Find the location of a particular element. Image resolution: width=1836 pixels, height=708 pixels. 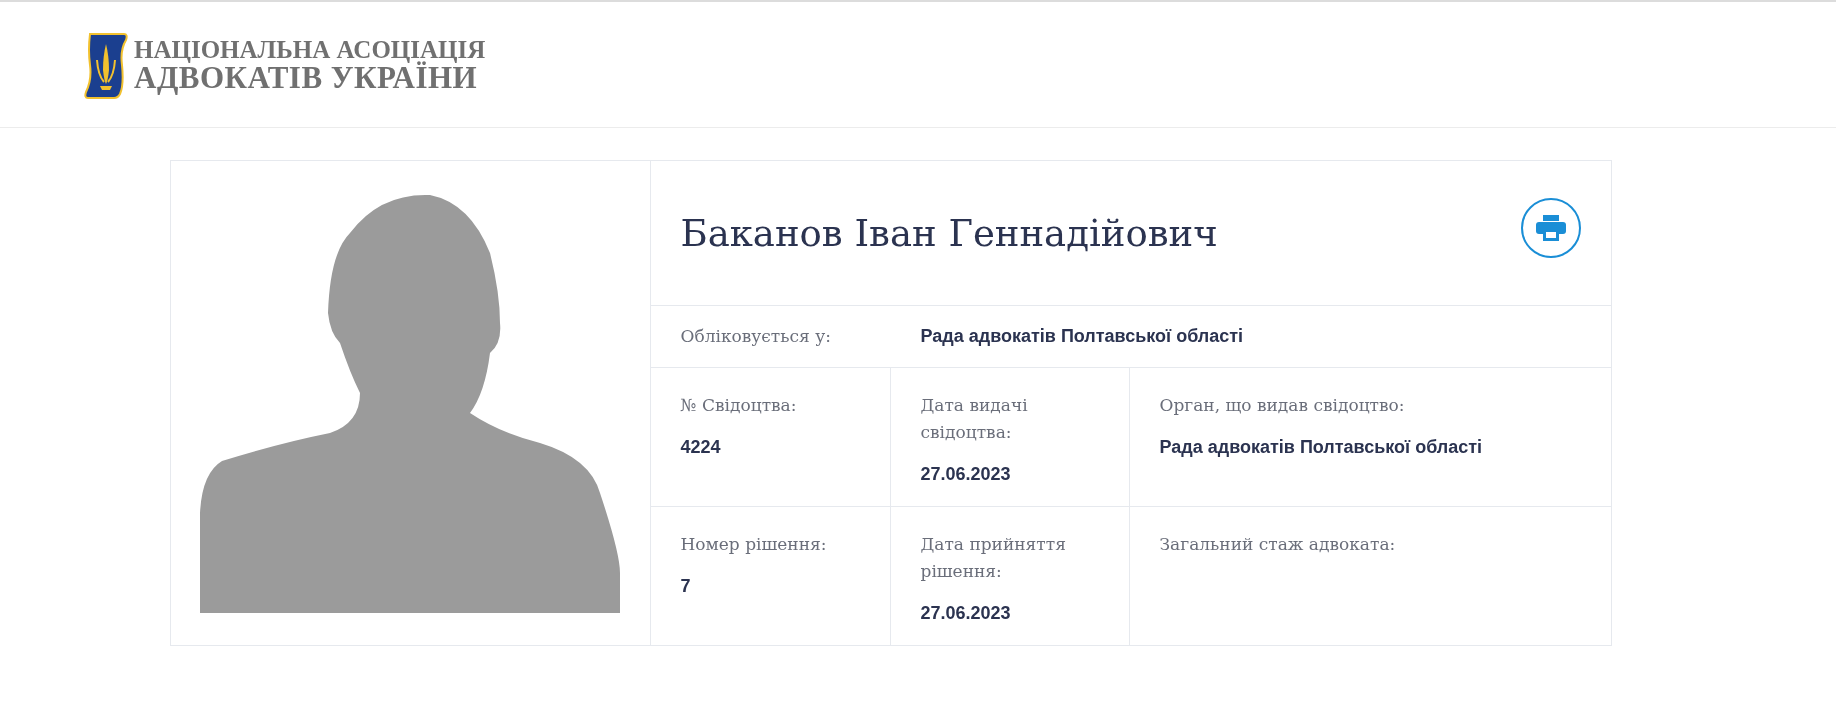

field-label: Орган, що видав свідоцтво: is located at coordinates (1282, 405).